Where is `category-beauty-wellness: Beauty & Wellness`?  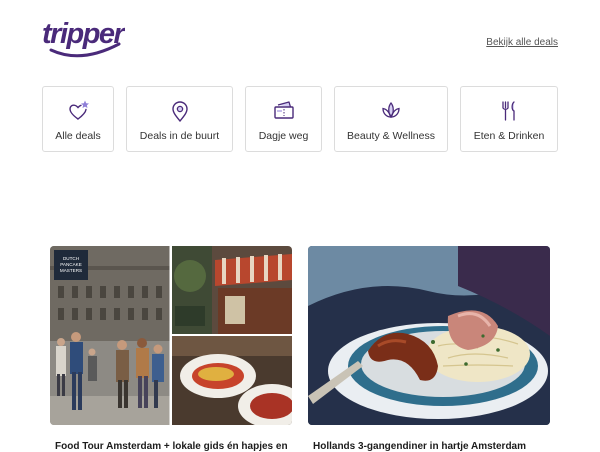
category-beauty-wellness: Beauty & Wellness is located at coordinates (391, 119).